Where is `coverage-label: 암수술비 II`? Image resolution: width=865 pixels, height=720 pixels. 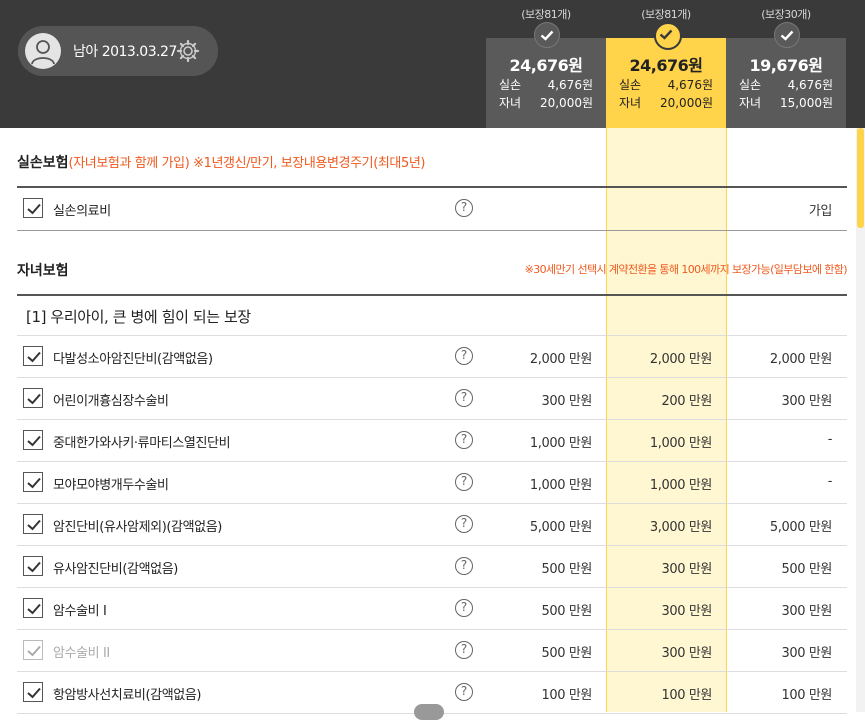
coverage-label: 암수술비 II is located at coordinates (81, 653).